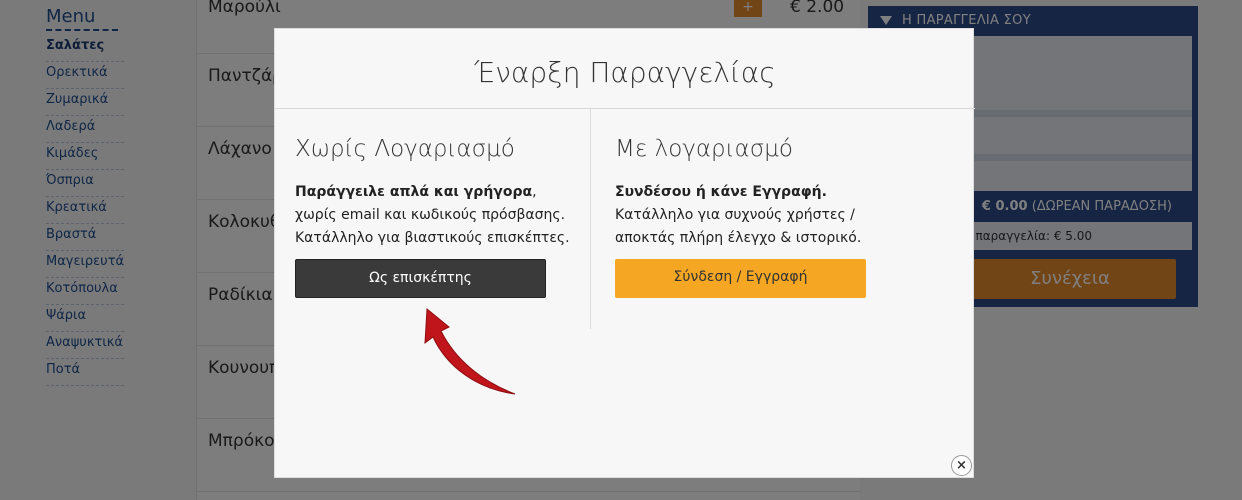 This screenshot has width=1242, height=500. Describe the element at coordinates (414, 192) in the screenshot. I see `guest-line-bold: Παράγγειλε απλά και γρήγορα` at that location.